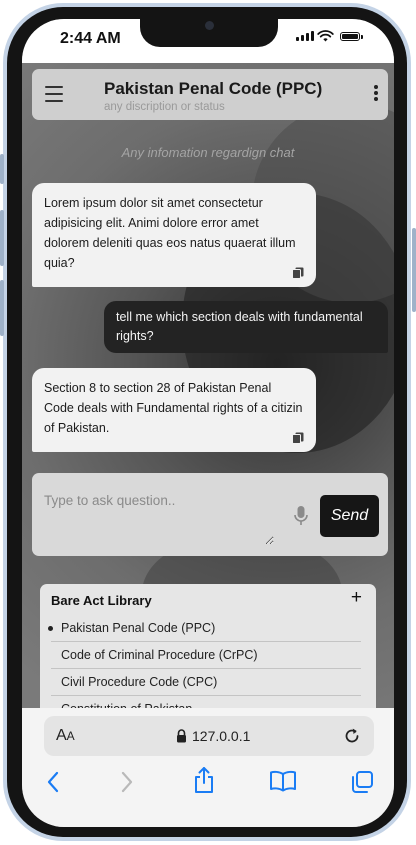 This screenshot has width=416, height=845. I want to click on mute-switch, so click(2, 169).